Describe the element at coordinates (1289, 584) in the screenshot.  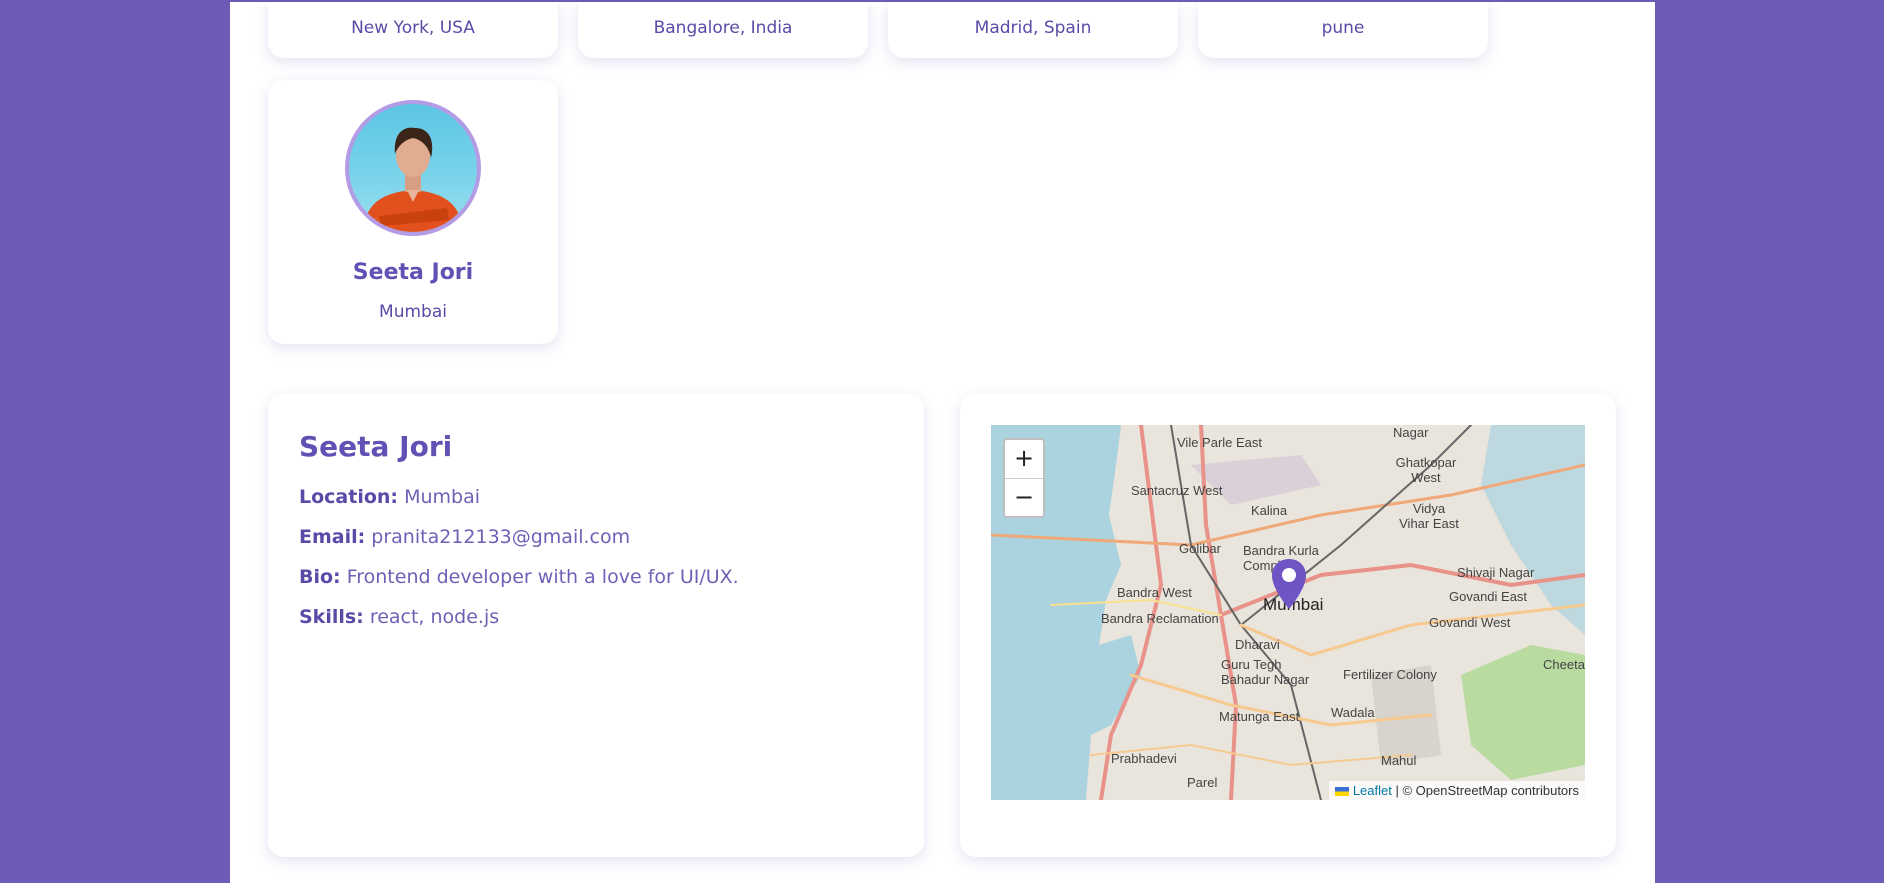
I see `map-marker-icon` at that location.